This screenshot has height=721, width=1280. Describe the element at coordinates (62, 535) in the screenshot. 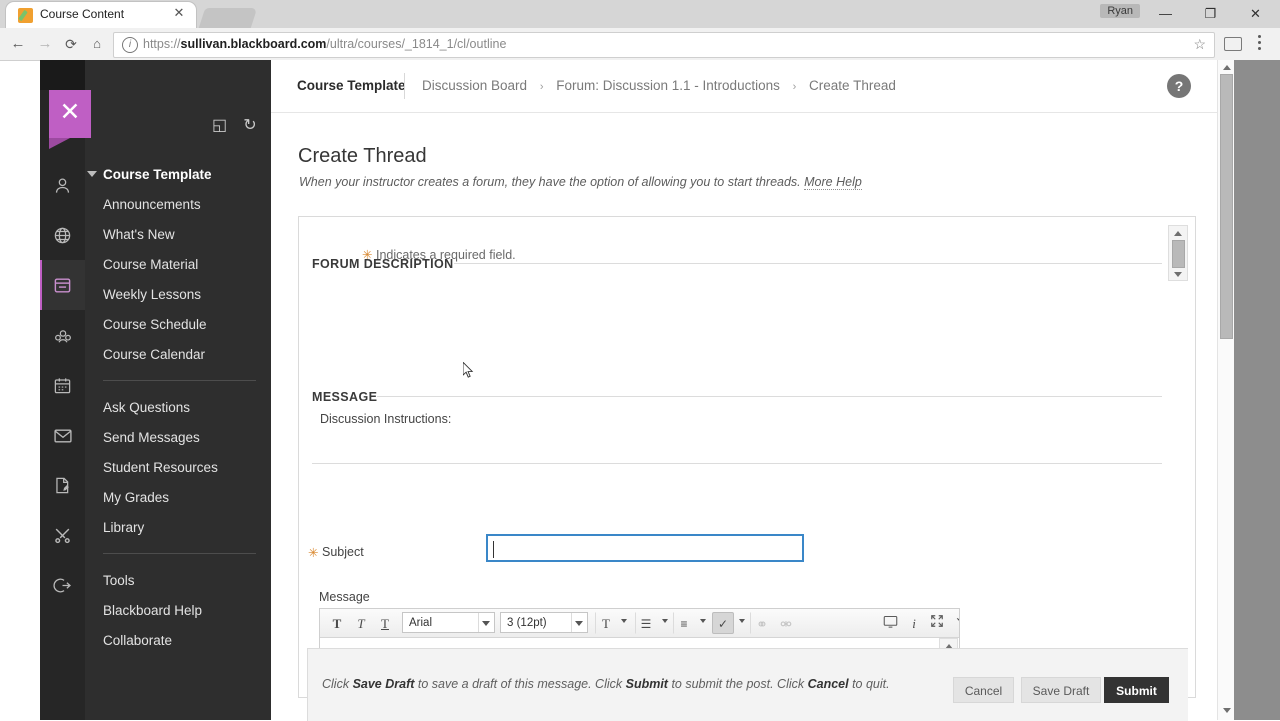

I see `tools-icon` at that location.